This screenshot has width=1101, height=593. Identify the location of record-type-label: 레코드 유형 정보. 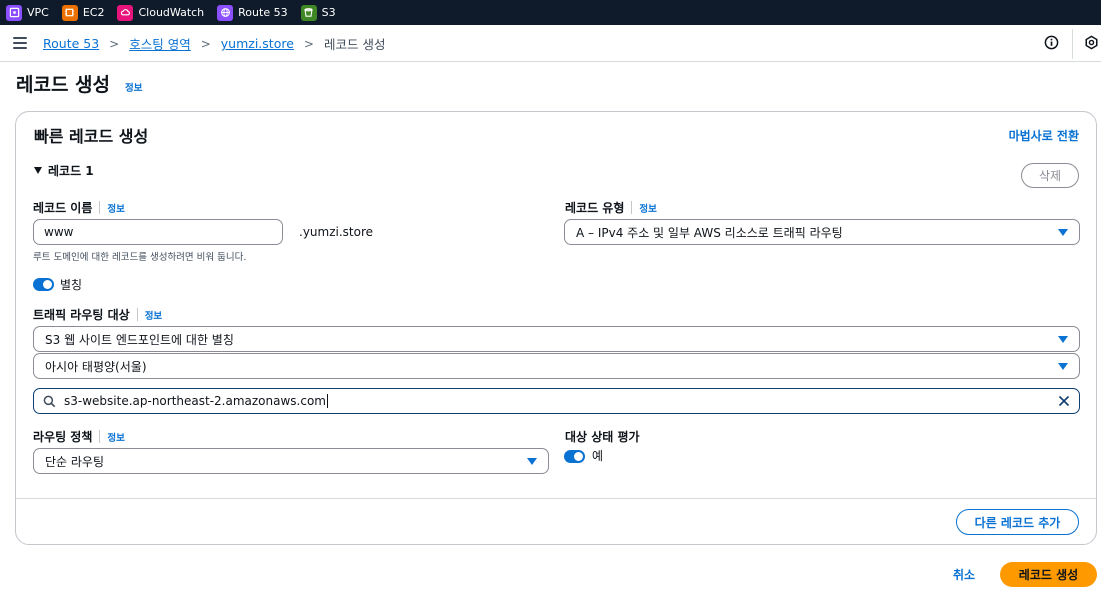
(611, 207).